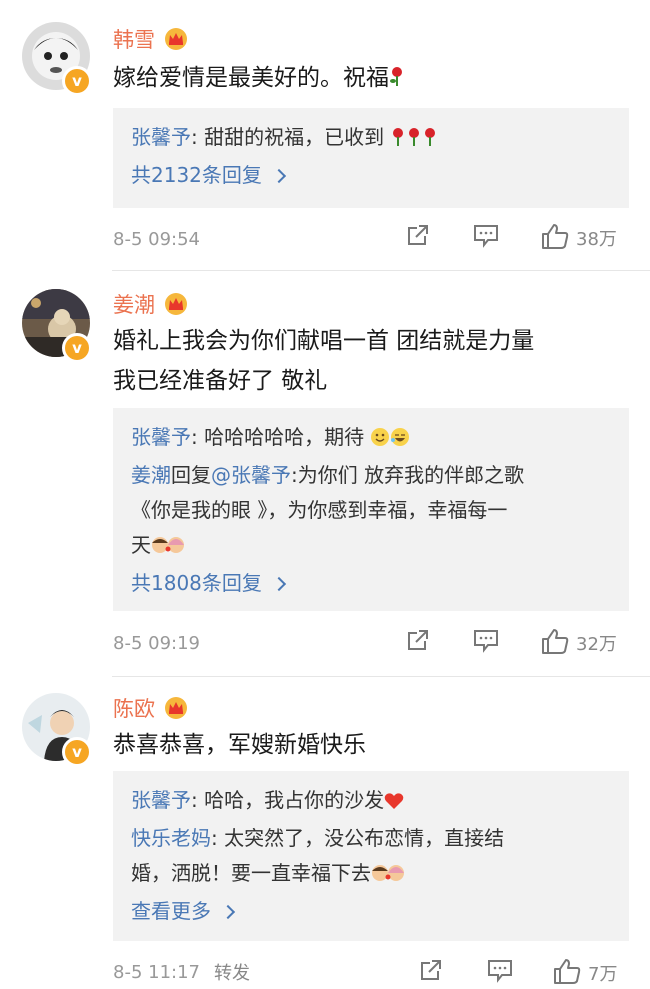  Describe the element at coordinates (134, 708) in the screenshot. I see `username: 陈欧` at that location.